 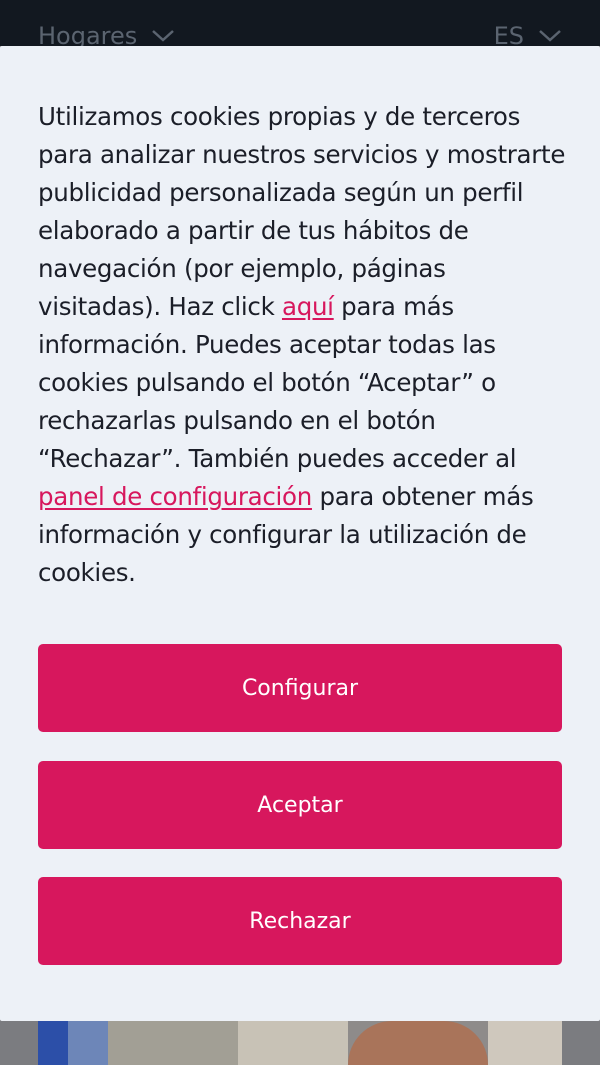 What do you see at coordinates (300, 921) in the screenshot?
I see `reject-button: Rechazar` at bounding box center [300, 921].